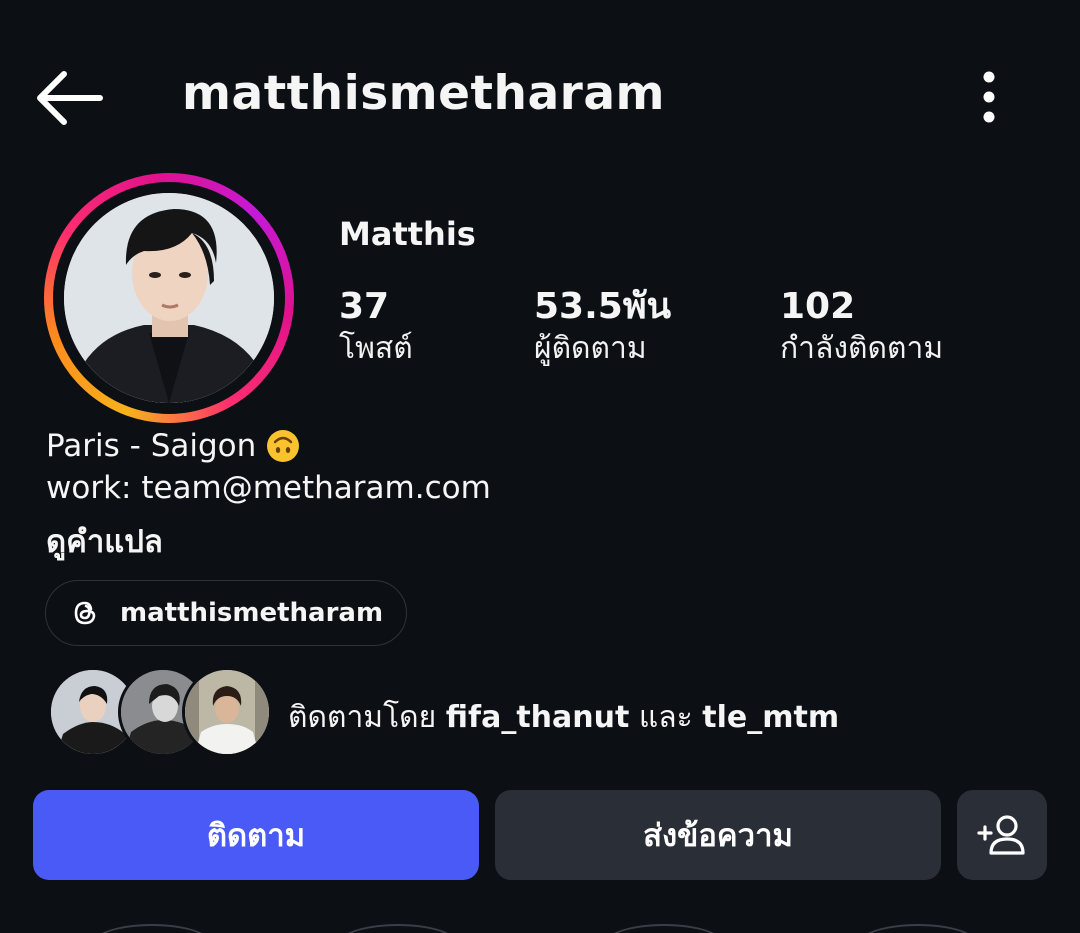 This screenshot has height=933, width=1080. Describe the element at coordinates (104, 541) in the screenshot. I see `see-translation-link: ดูคำแปล` at that location.